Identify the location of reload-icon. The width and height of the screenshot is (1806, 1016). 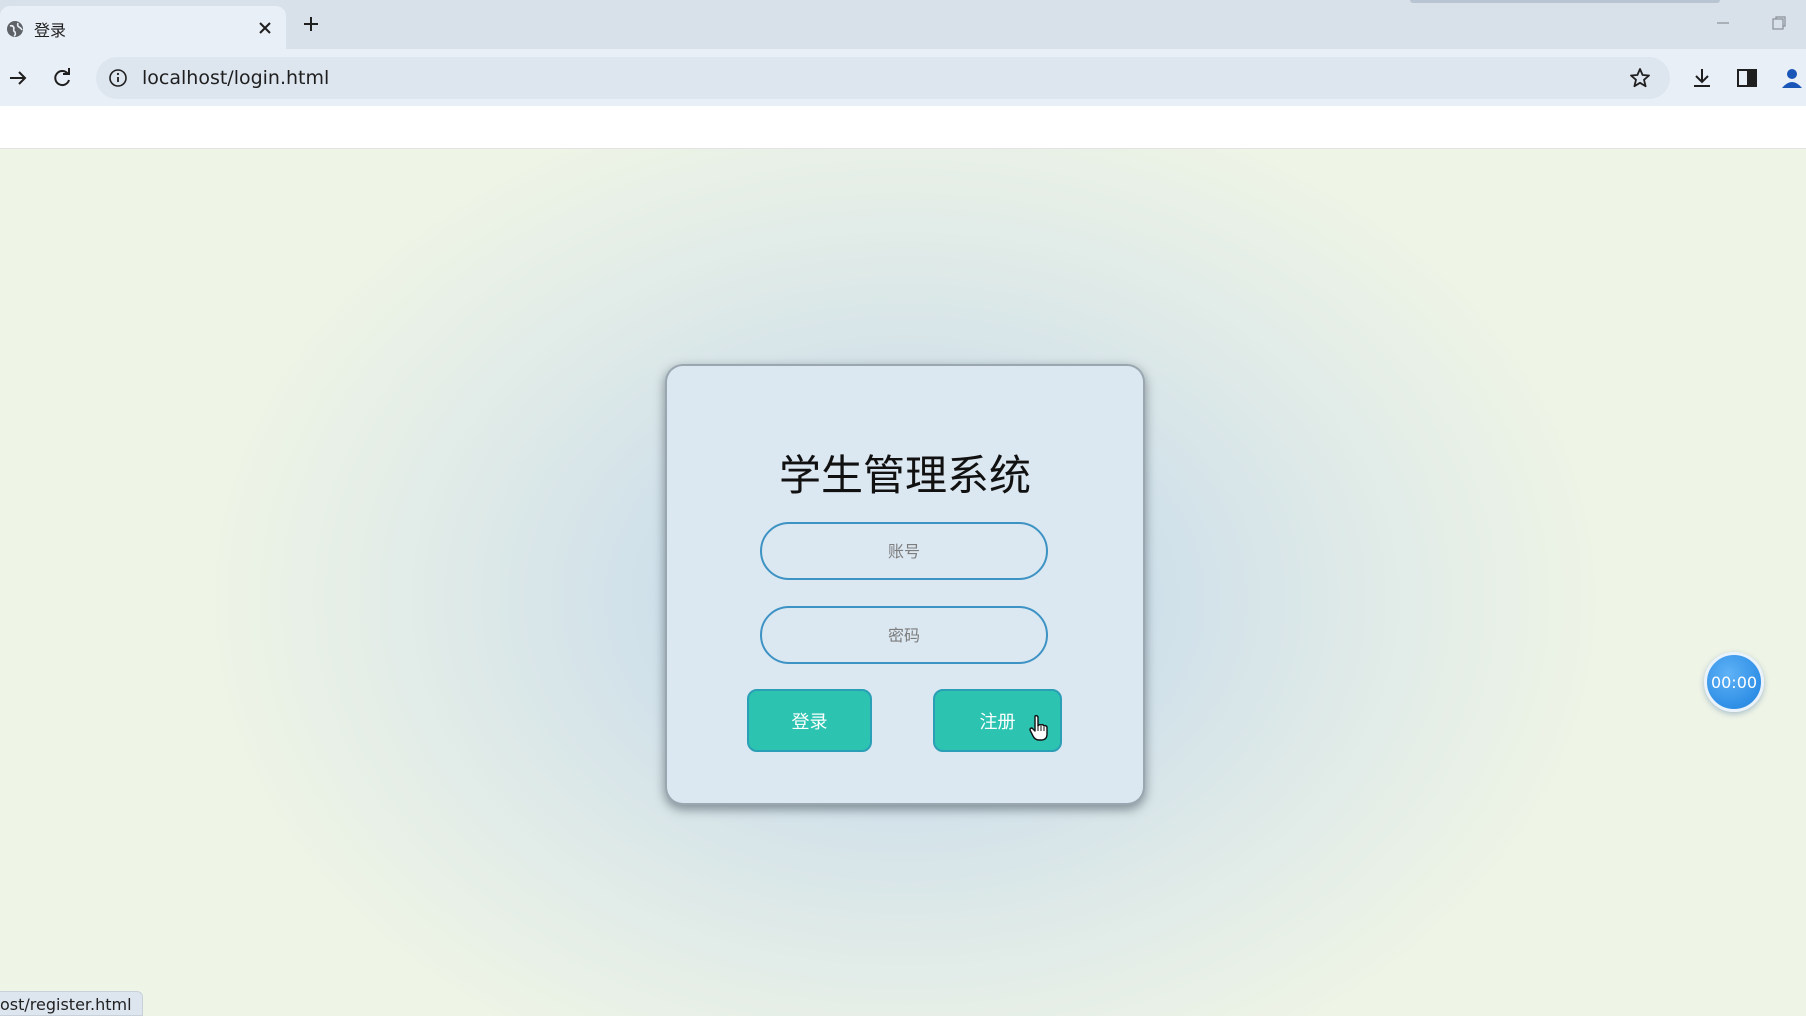
(62, 78).